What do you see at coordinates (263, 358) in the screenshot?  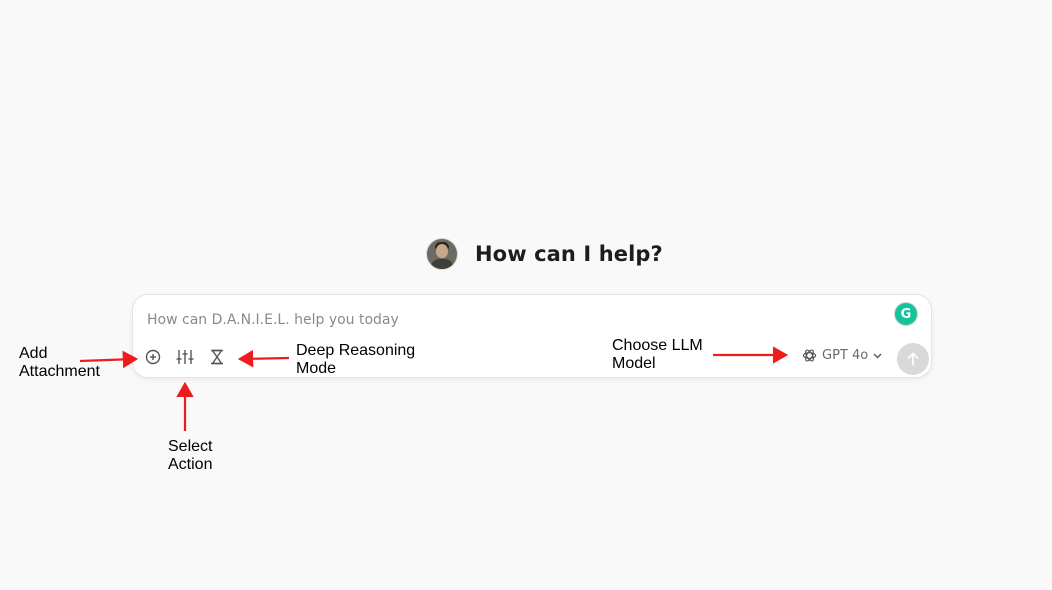 I see `arrow-deep-reasoning` at bounding box center [263, 358].